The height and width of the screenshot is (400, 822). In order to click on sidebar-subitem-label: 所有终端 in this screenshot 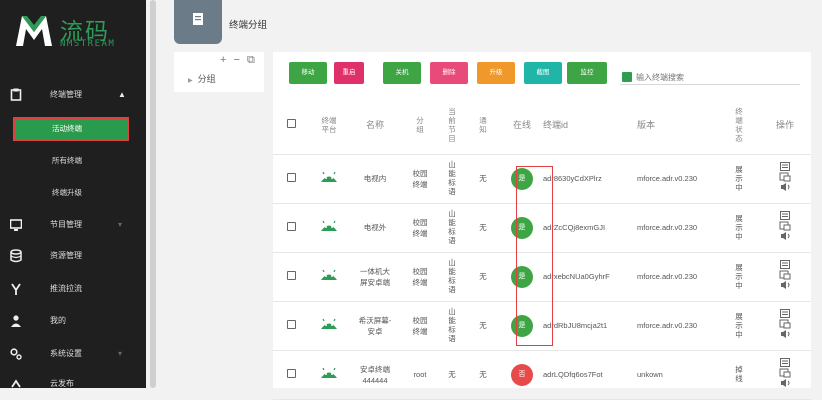, I will do `click(67, 160)`.